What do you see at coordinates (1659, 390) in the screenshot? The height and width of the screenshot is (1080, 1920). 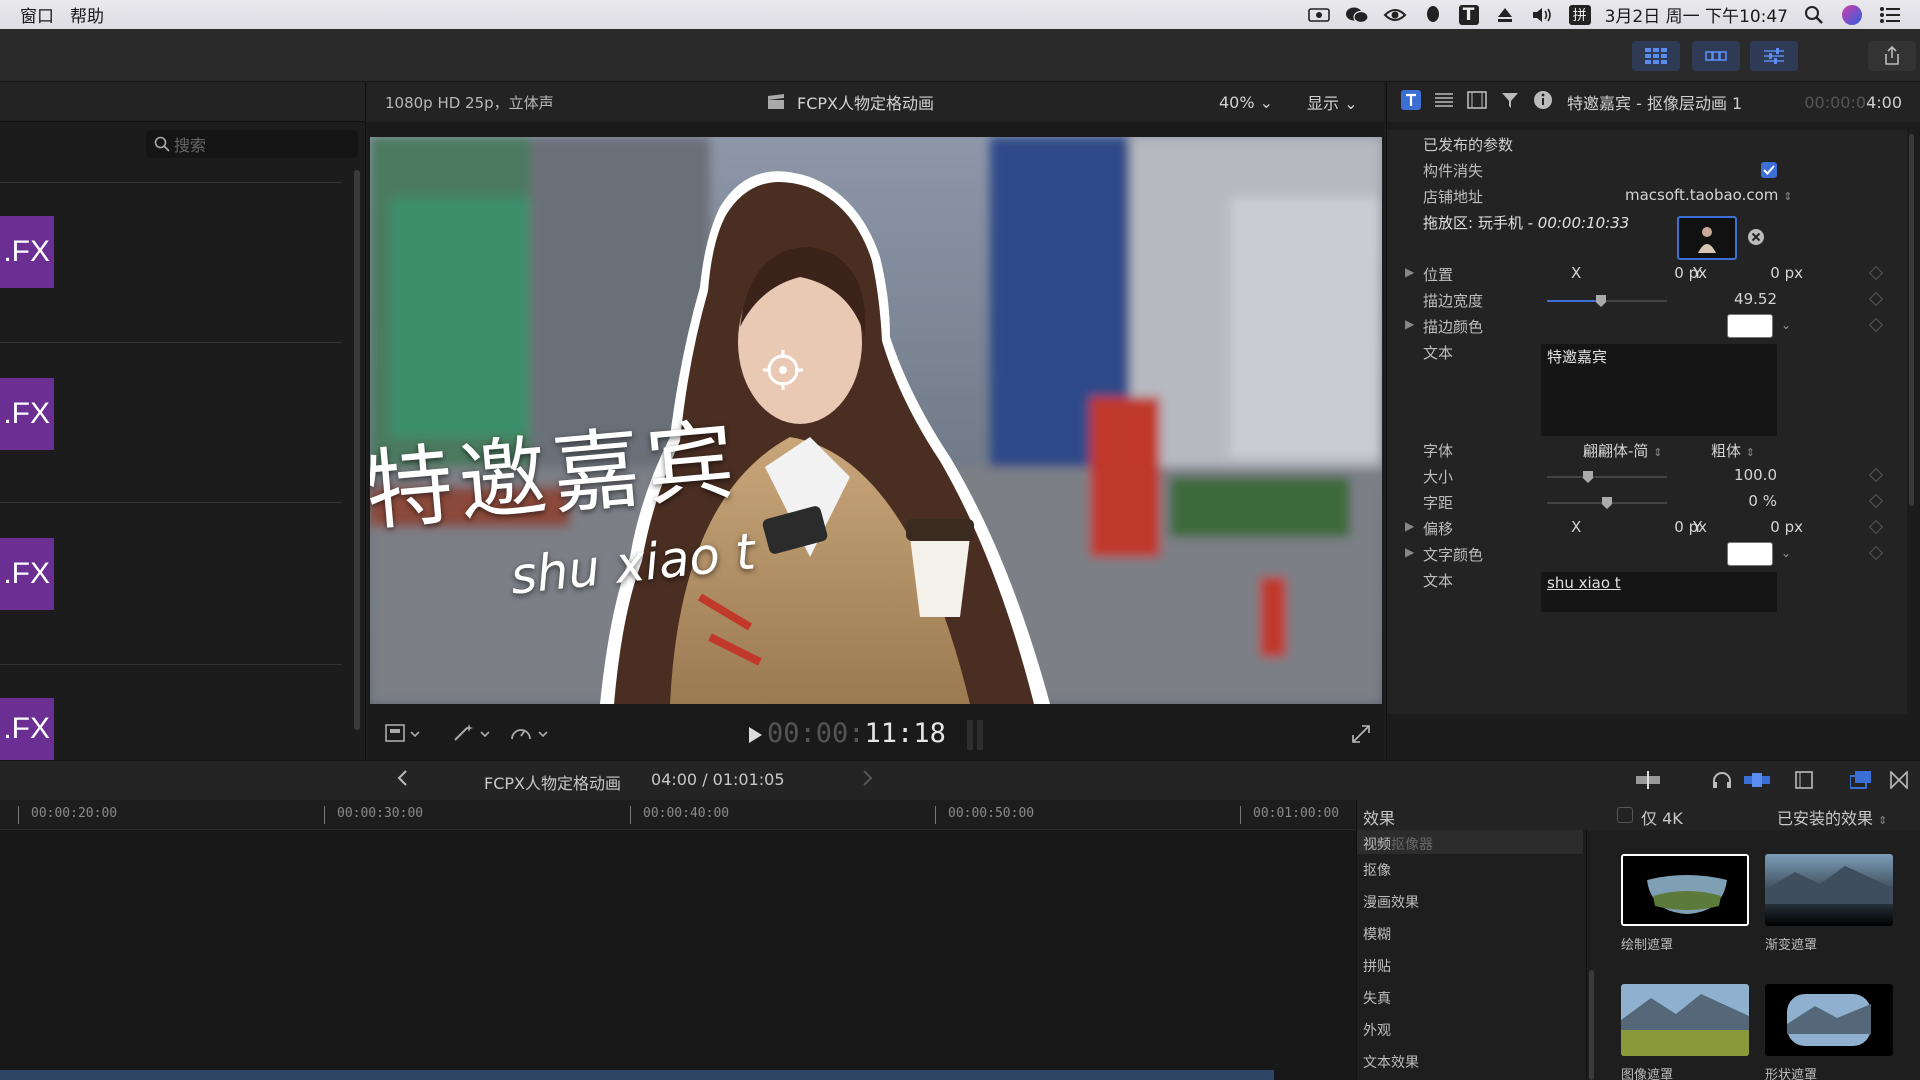 I see `text-field: 特邀嘉宾` at bounding box center [1659, 390].